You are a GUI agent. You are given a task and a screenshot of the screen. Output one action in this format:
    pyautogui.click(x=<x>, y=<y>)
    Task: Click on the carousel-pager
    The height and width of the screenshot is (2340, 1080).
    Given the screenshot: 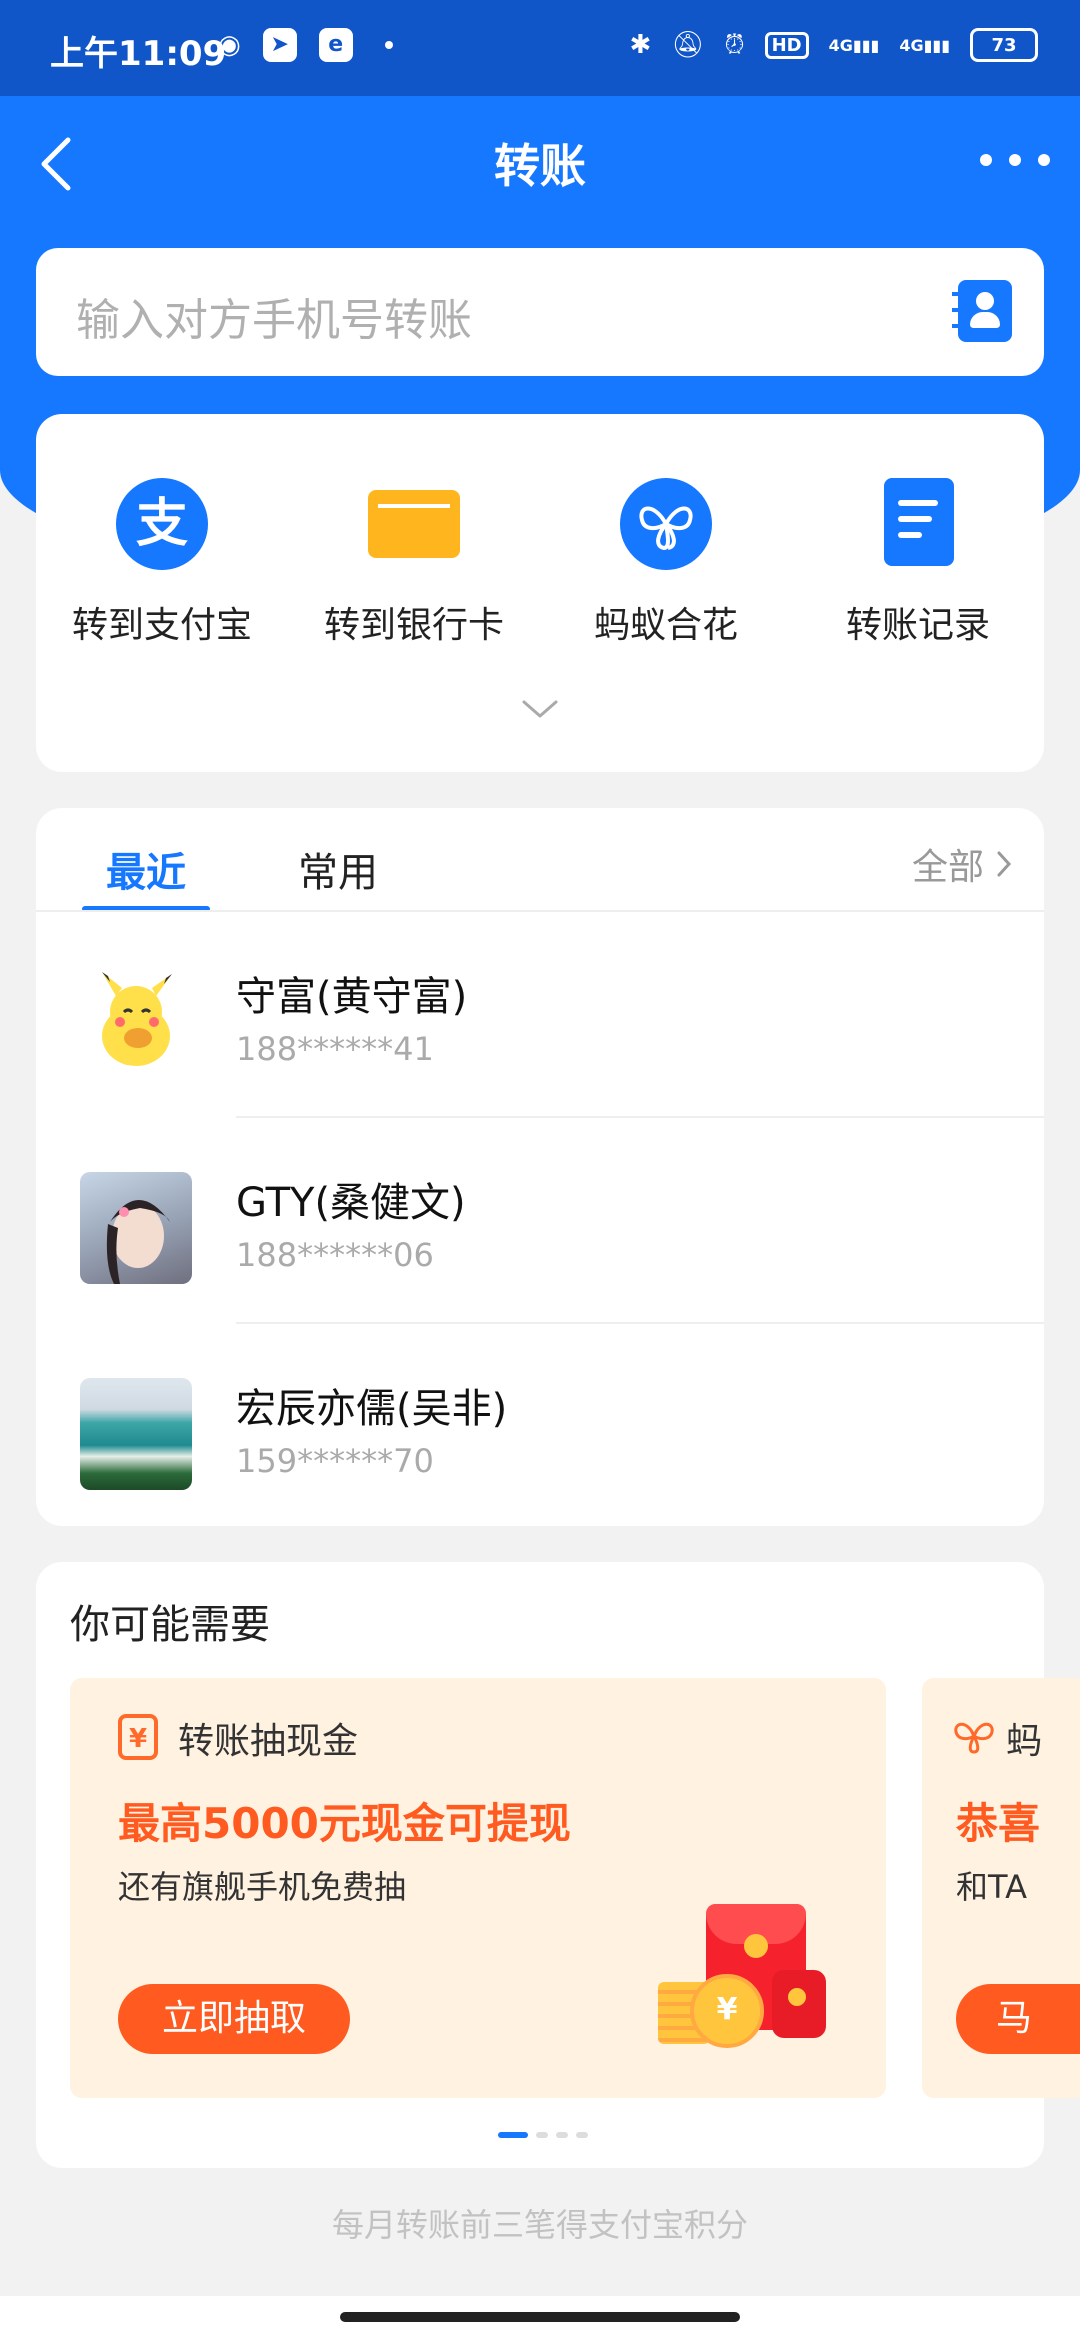 What is the action you would take?
    pyautogui.click(x=543, y=2135)
    